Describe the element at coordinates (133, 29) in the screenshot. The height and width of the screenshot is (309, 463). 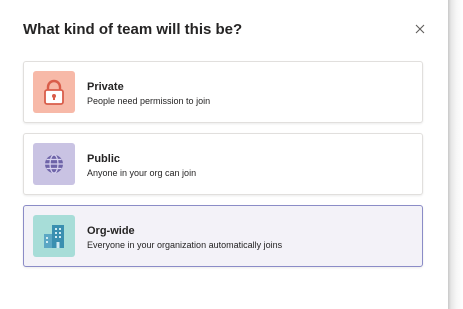
I see `dialog-title: What kind of team will this be?` at that location.